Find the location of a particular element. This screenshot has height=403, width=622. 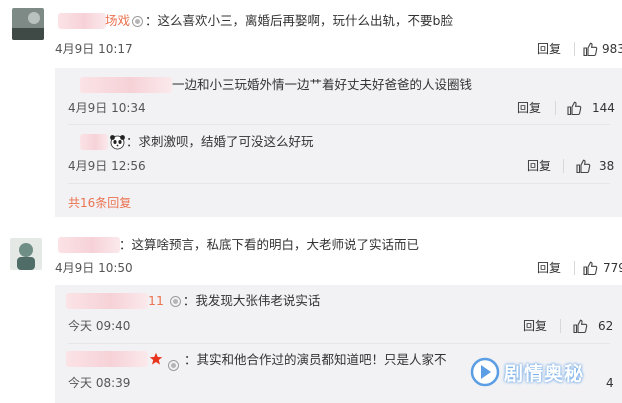

reply-text: ：其实和他合作过的演员都知道吧！只是人家不 is located at coordinates (315, 359).